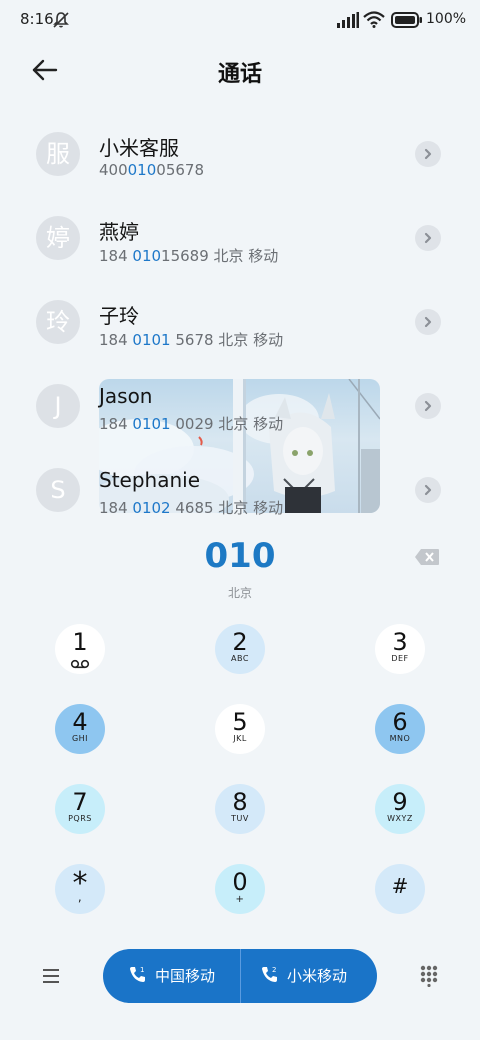 Image resolution: width=480 pixels, height=1040 pixels. What do you see at coordinates (58, 490) in the screenshot?
I see `avatar: S` at bounding box center [58, 490].